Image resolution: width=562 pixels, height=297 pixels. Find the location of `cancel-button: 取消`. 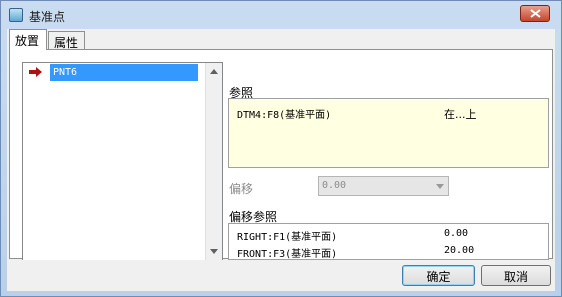

cancel-button: 取消 is located at coordinates (516, 275).